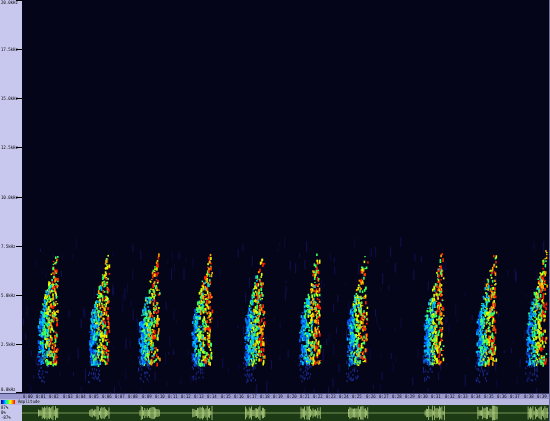 This screenshot has height=421, width=550. I want to click on frequency-tick-label: 7.5kHz, so click(8, 246).